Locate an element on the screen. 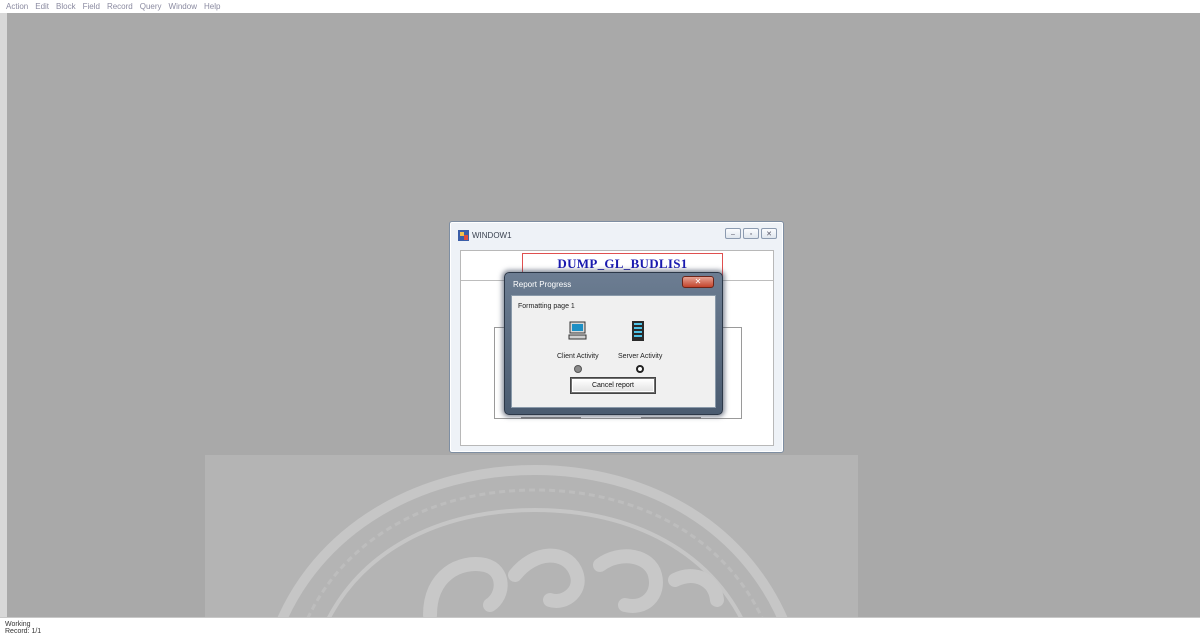 This screenshot has width=1200, height=637. client-activity-indicator is located at coordinates (578, 369).